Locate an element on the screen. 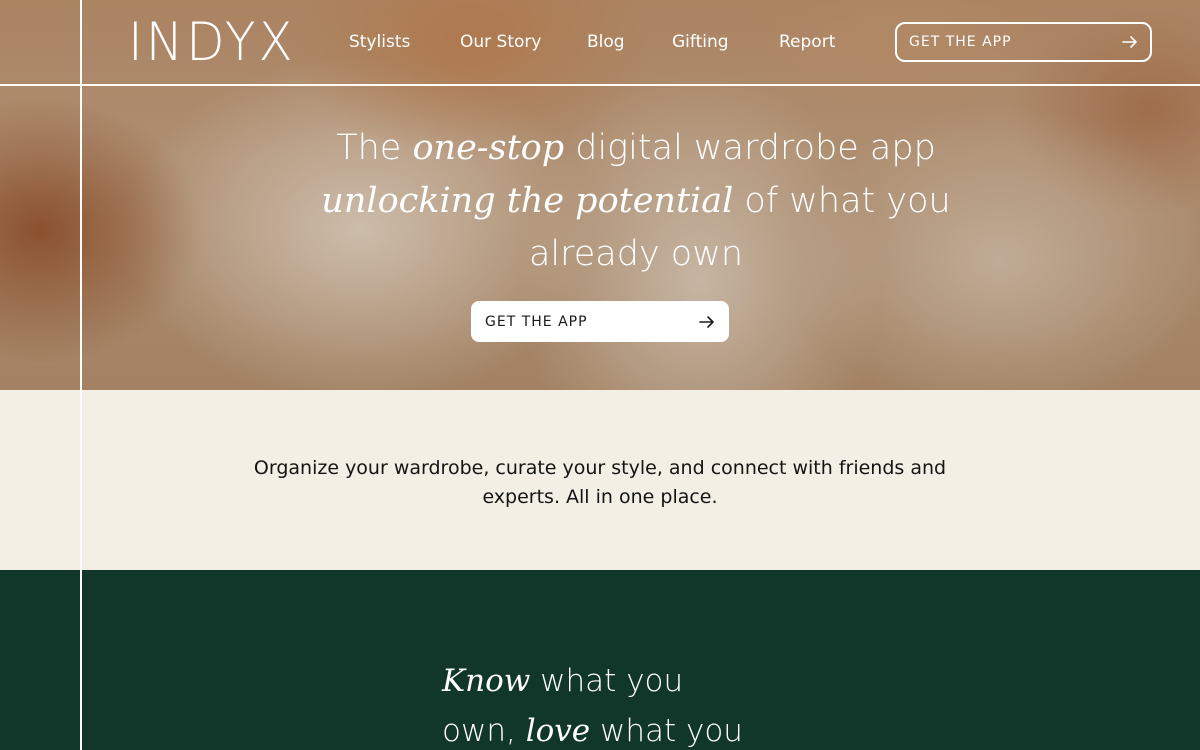 The width and height of the screenshot is (1200, 750). feature-emphasis-love: love is located at coordinates (558, 731).